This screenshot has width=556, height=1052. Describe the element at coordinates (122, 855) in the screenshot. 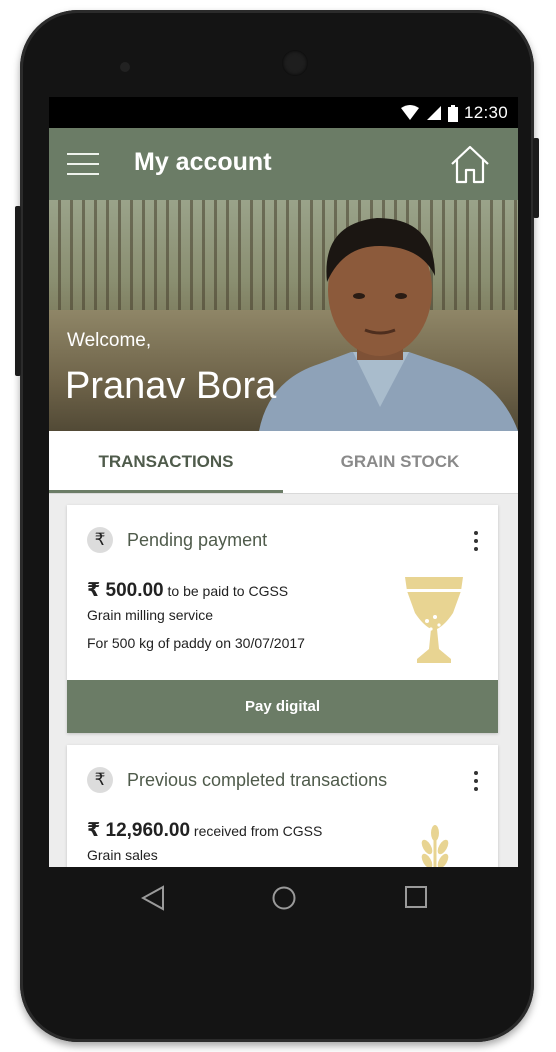

I see `completed-category: Grain sales` at that location.